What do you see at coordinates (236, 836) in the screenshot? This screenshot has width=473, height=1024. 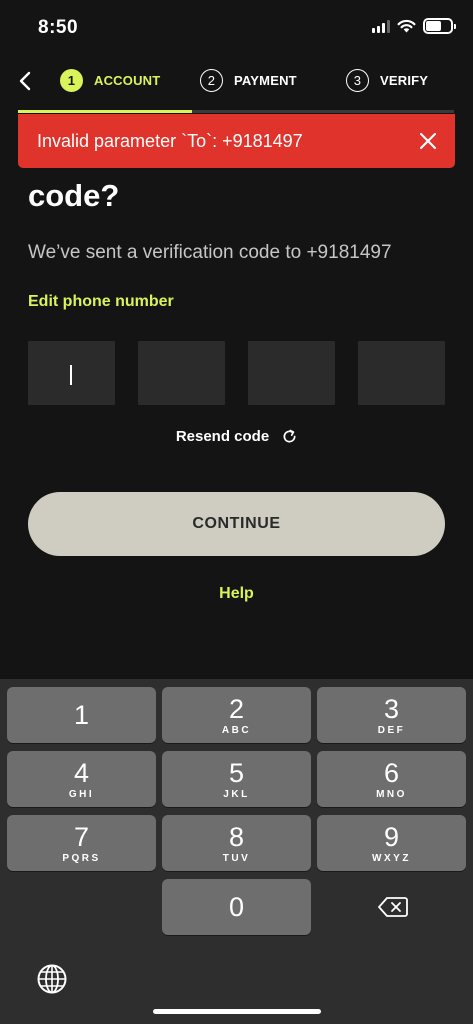 I see `key-digit: 8` at bounding box center [236, 836].